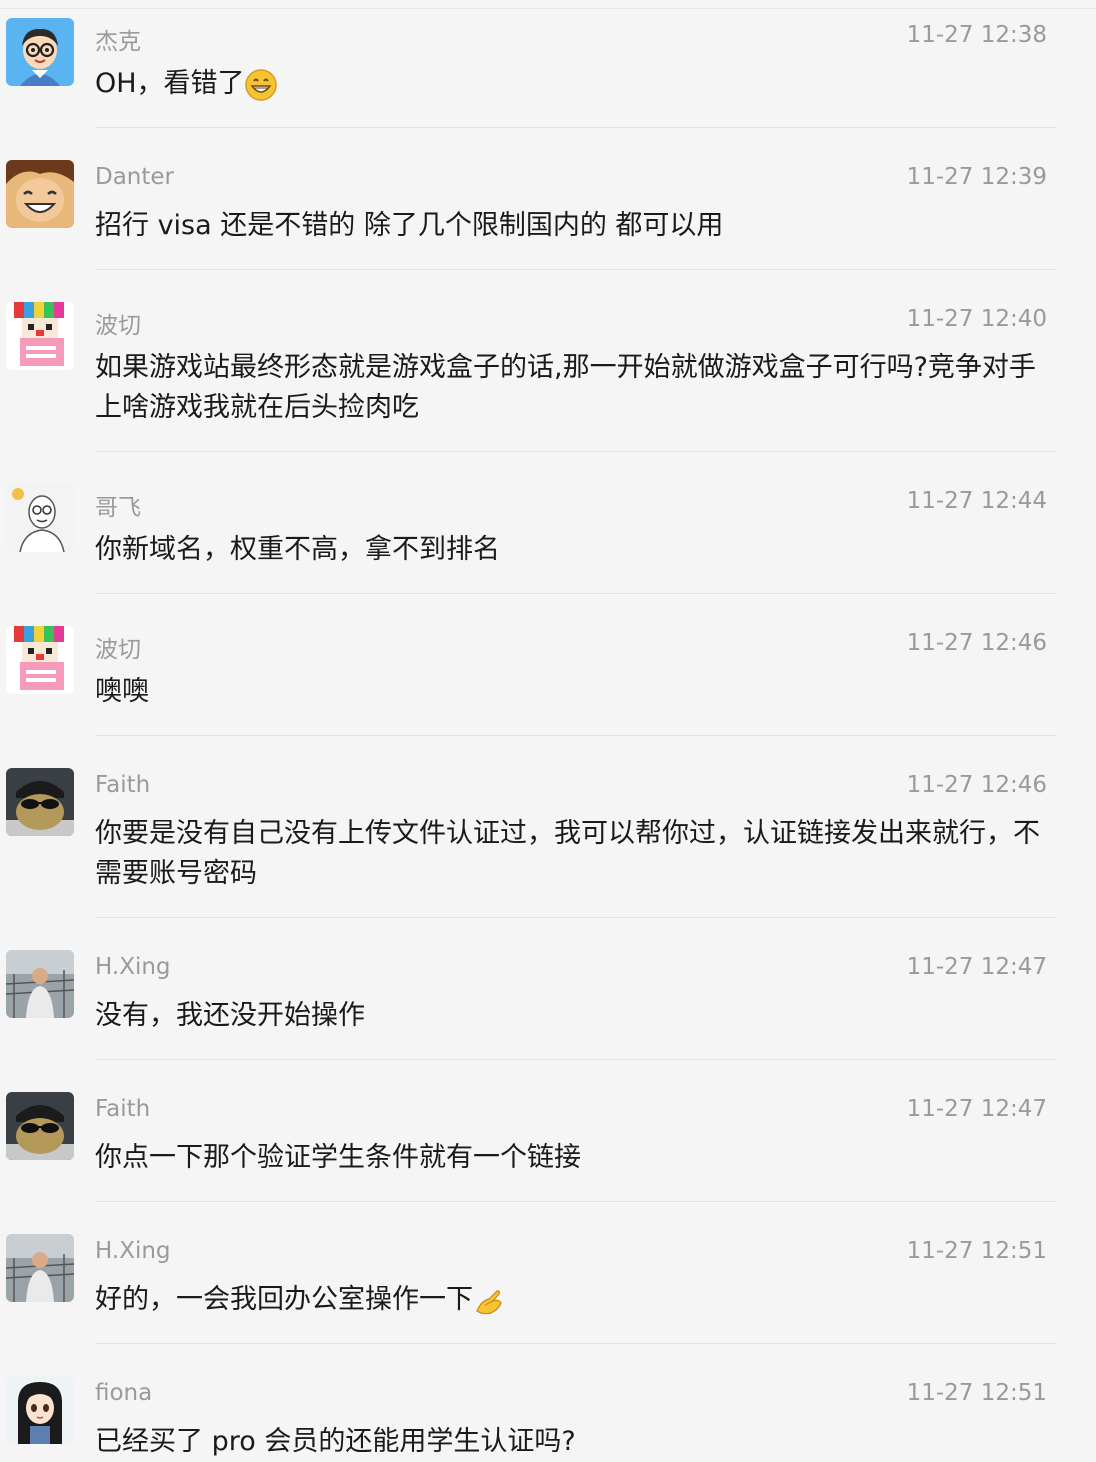 The width and height of the screenshot is (1096, 1462). I want to click on message-text: 已经买了 pro 会员的还能用学生认证吗?, so click(335, 1441).